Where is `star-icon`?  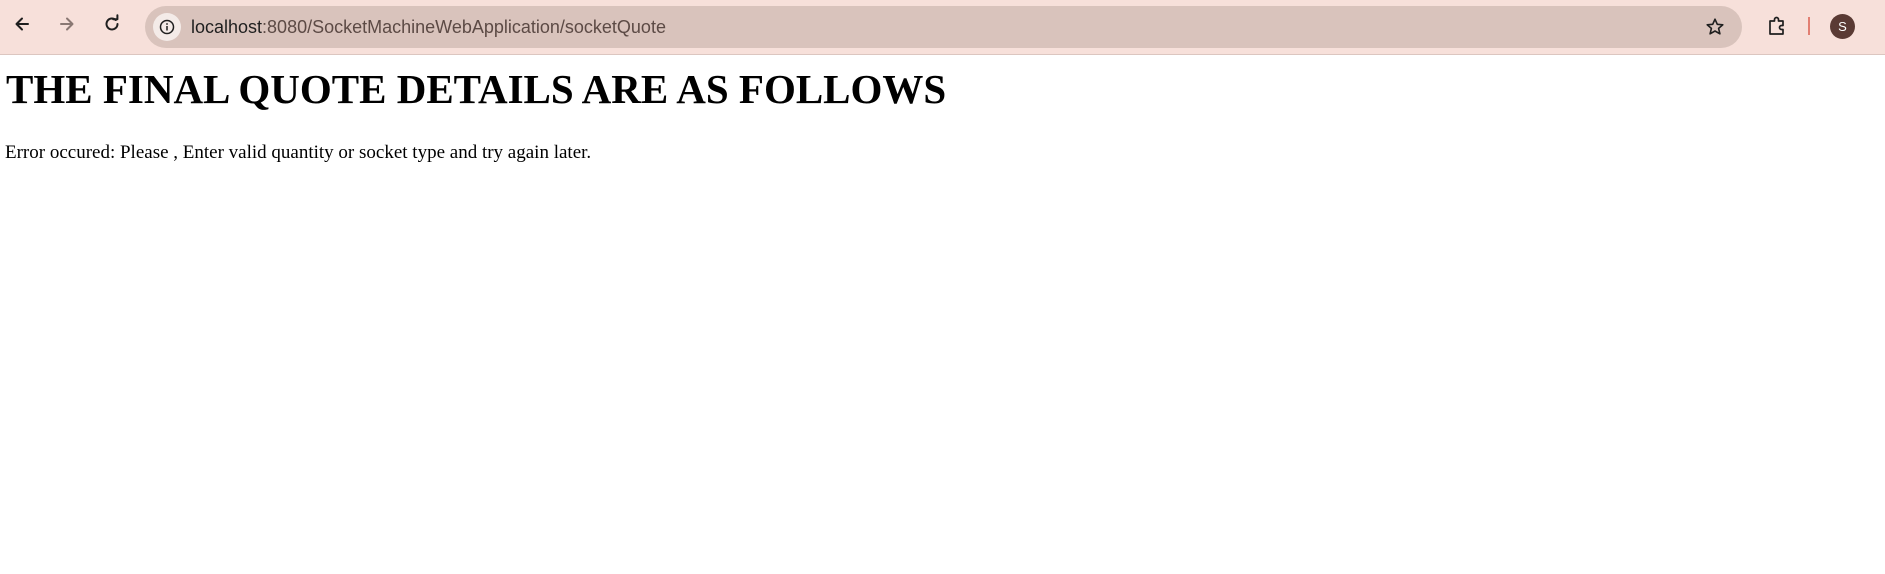 star-icon is located at coordinates (1715, 26).